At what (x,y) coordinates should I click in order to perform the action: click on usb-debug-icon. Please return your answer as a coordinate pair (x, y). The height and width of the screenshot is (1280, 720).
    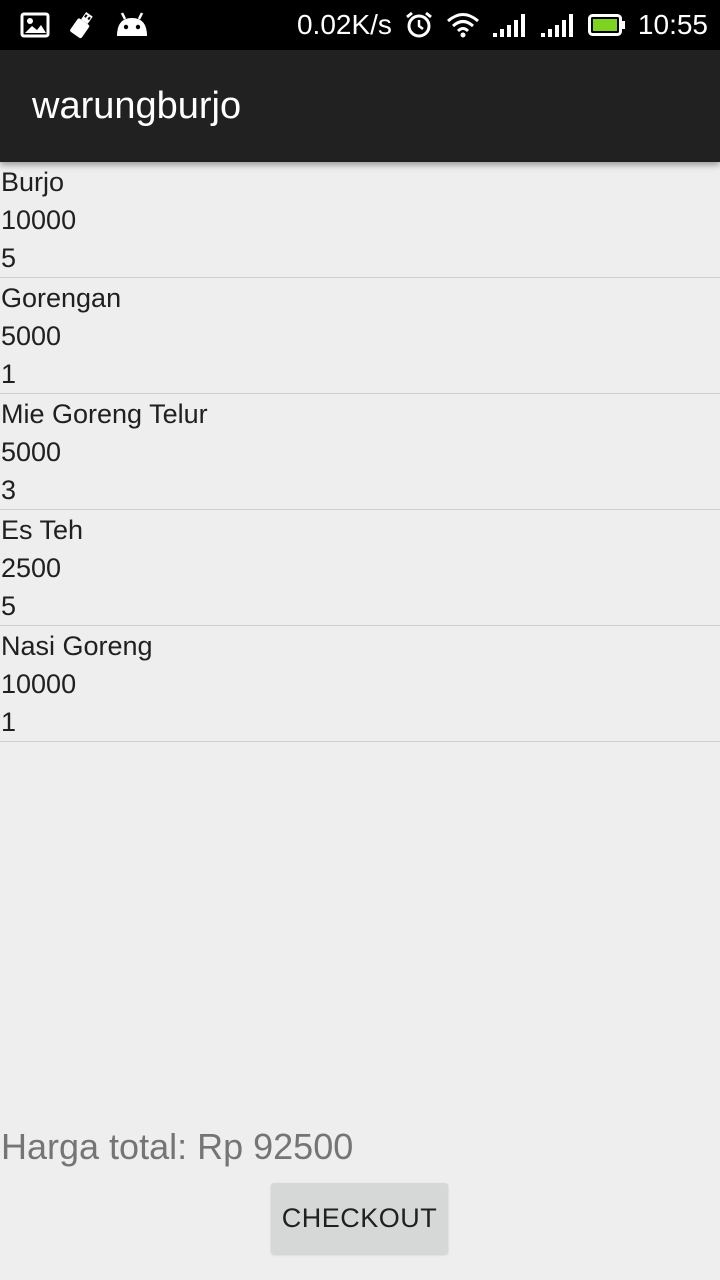
    Looking at the image, I should click on (82, 25).